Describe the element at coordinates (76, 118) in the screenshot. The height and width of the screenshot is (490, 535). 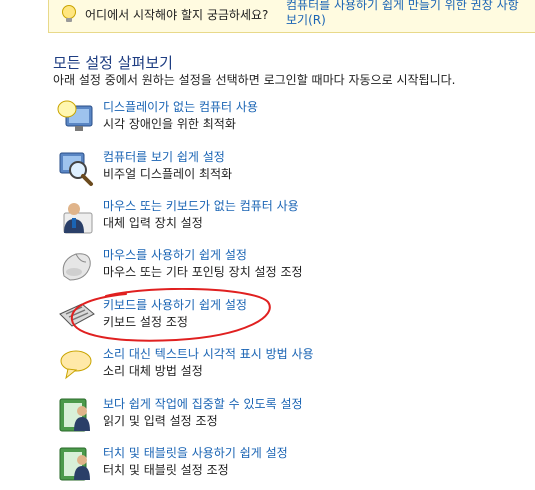
I see `monitor-magnifier-icon` at that location.